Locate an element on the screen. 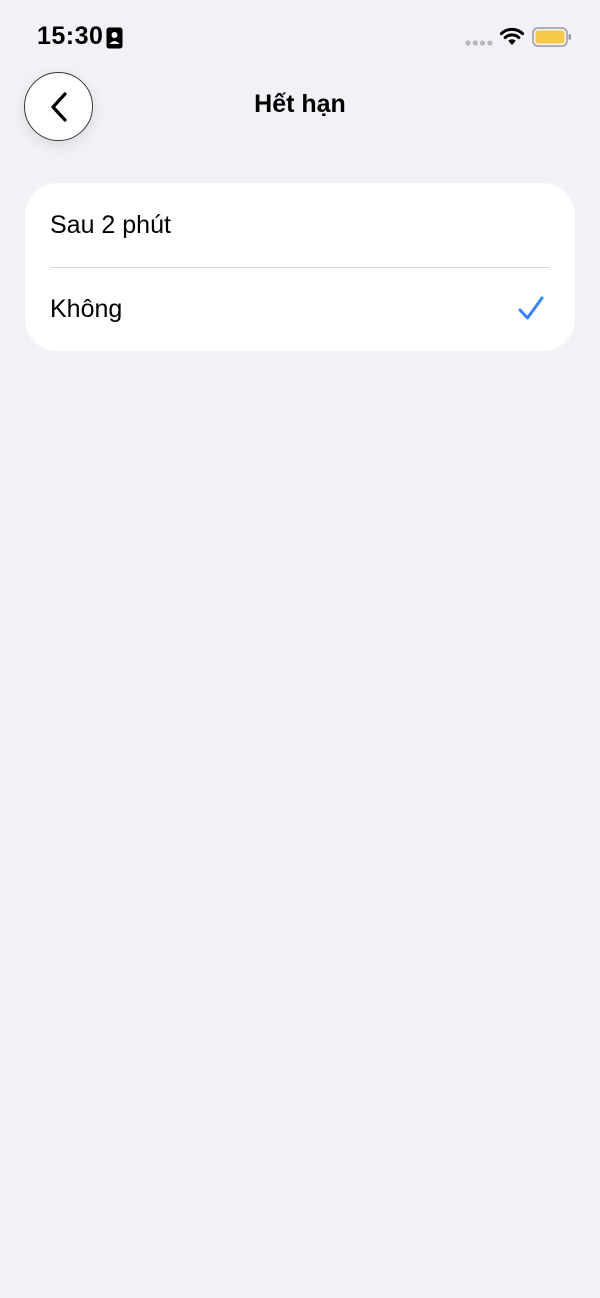  options-list: Sau 2 phút Không is located at coordinates (300, 267).